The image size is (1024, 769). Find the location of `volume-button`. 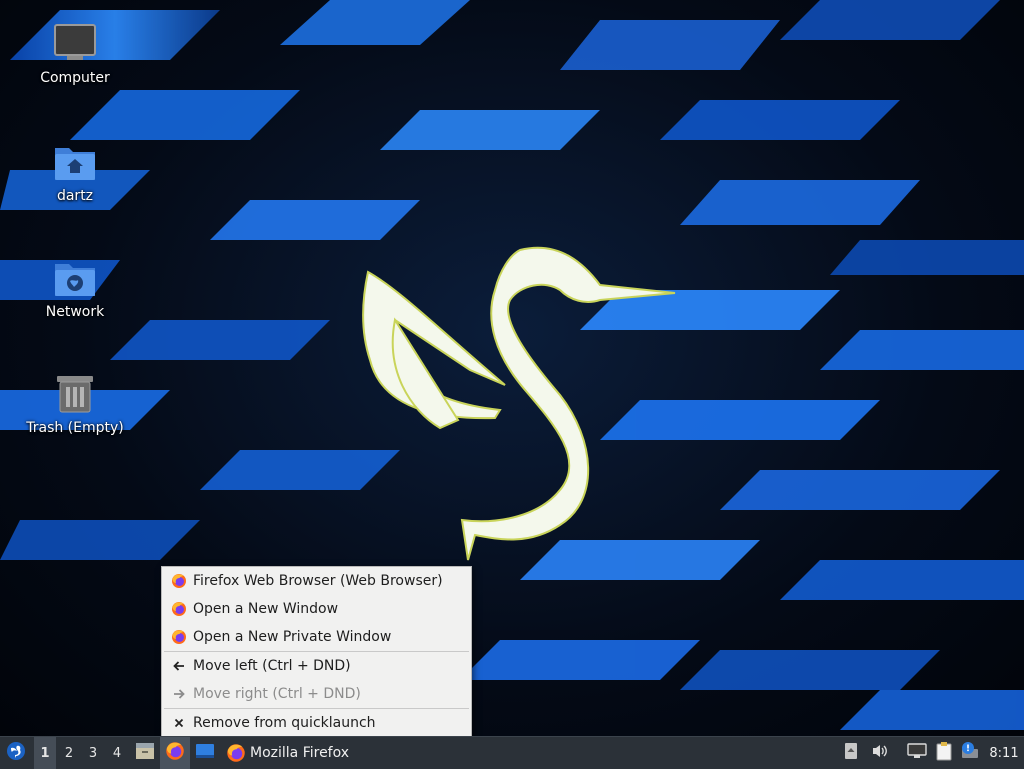

volume-button is located at coordinates (880, 753).